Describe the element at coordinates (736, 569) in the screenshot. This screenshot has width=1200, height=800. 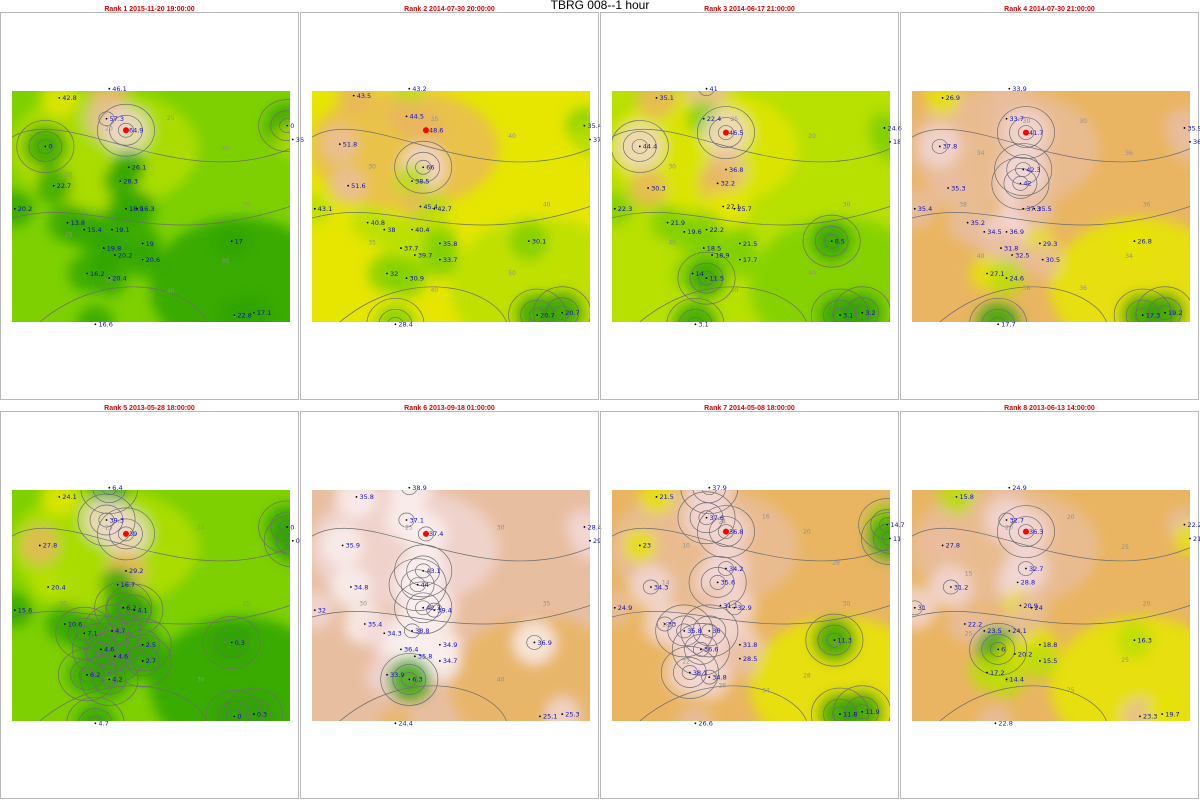
I see `station-value: 34.2` at that location.